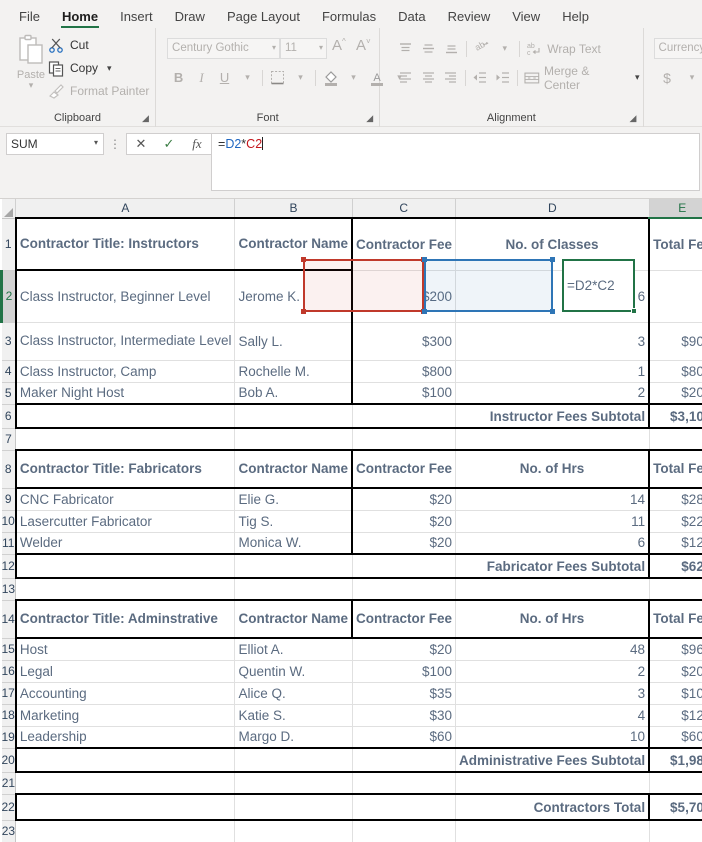  What do you see at coordinates (277, 77) in the screenshot?
I see `borders-button` at bounding box center [277, 77].